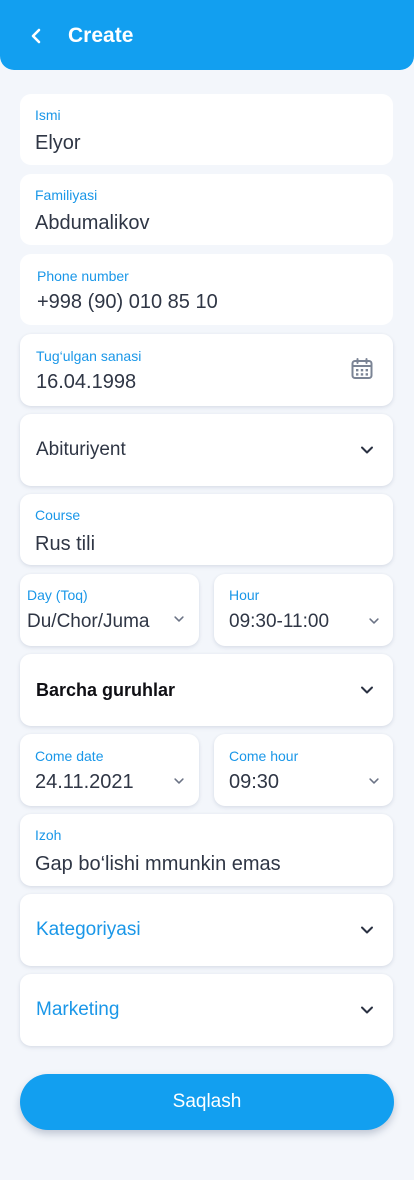 Image resolution: width=414 pixels, height=1180 pixels. Describe the element at coordinates (206, 209) in the screenshot. I see `last-name-field: Familiyasi Abdumalikov` at that location.